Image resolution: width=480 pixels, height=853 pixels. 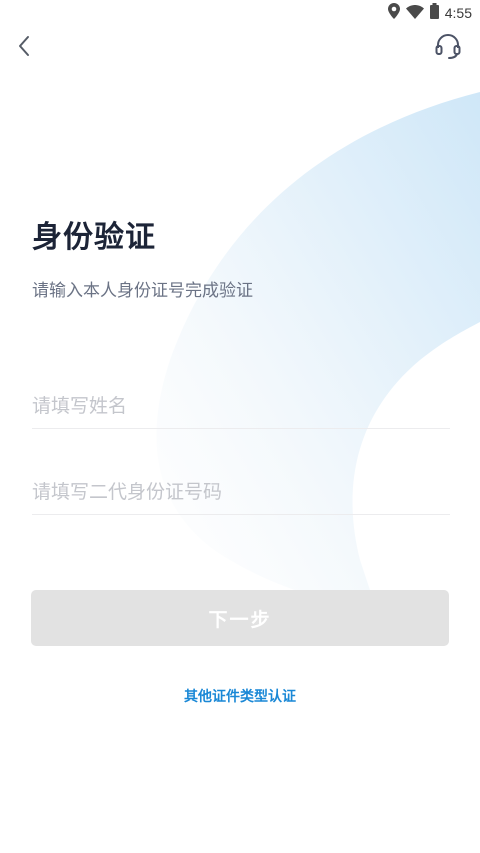 I want to click on customer-service-button, so click(x=448, y=48).